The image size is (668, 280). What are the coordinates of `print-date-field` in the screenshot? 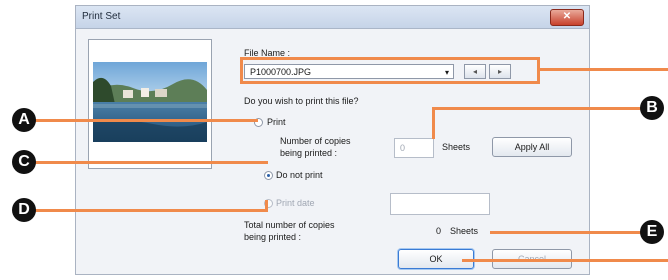 It's located at (440, 204).